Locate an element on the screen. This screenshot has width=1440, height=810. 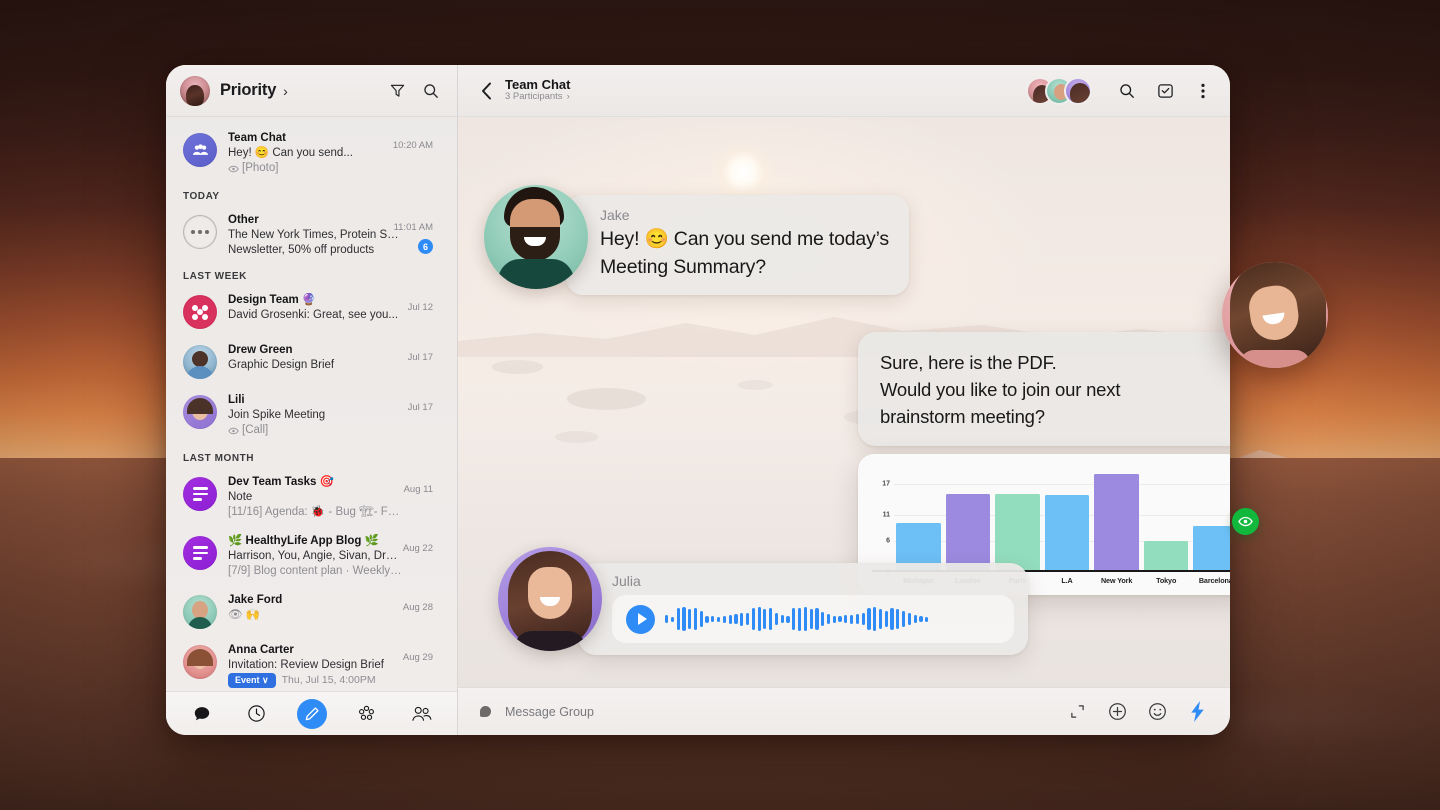
filter-icon is located at coordinates (397, 91).